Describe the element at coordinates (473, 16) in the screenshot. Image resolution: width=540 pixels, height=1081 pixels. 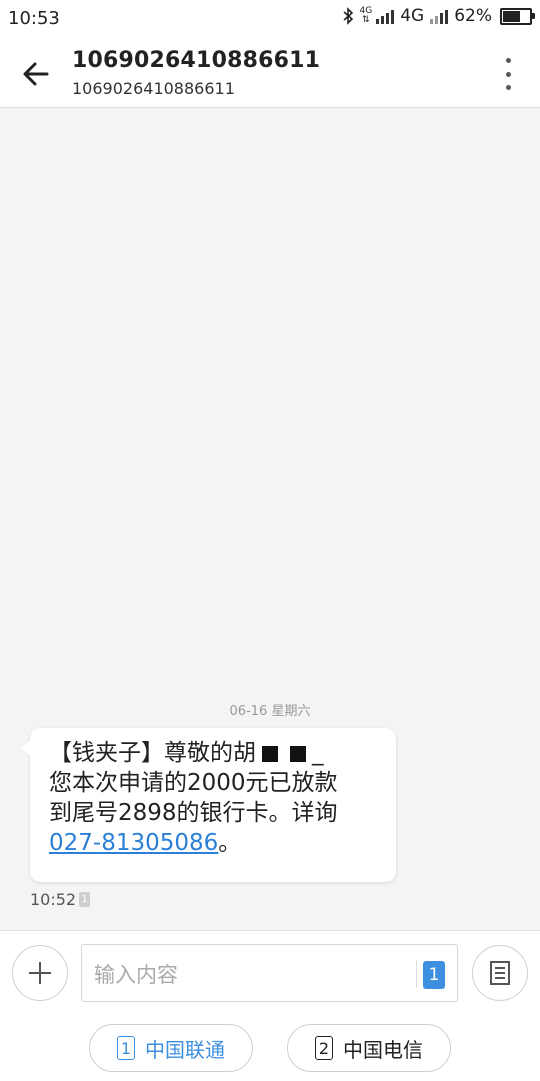
I see `battery-percent: 62%` at that location.